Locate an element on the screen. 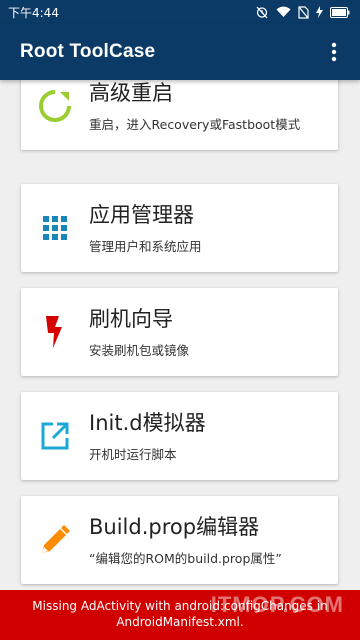  battery-icon is located at coordinates (340, 12).